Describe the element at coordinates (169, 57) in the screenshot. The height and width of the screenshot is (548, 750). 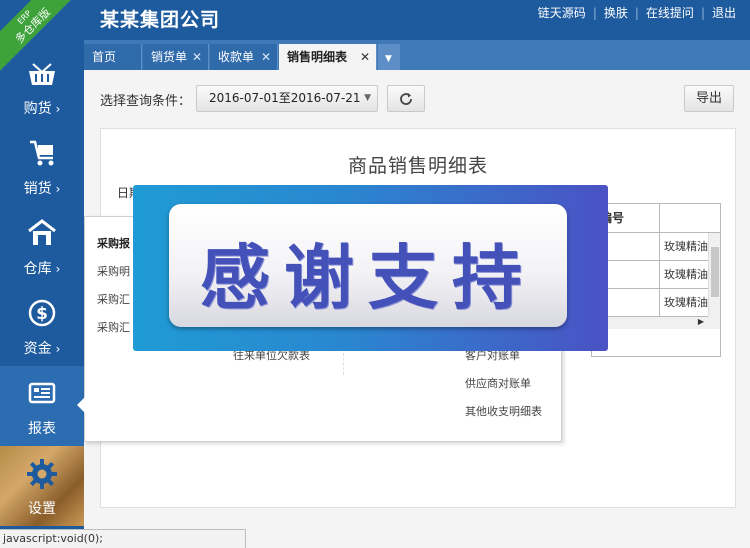
I see `tab-label: 销货单` at that location.